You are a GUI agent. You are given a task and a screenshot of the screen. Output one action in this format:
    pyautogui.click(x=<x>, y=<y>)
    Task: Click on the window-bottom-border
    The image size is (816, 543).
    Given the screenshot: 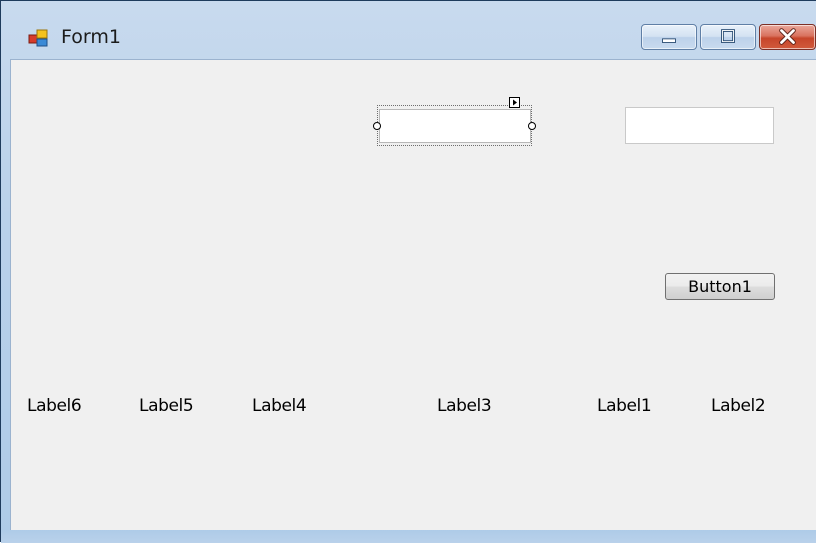 What is the action you would take?
    pyautogui.click(x=408, y=536)
    